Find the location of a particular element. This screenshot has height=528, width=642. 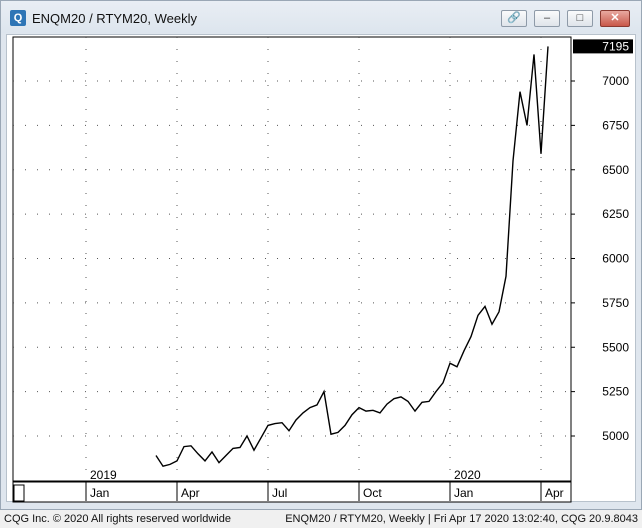

y-tick-label: 6750 is located at coordinates (615, 125).